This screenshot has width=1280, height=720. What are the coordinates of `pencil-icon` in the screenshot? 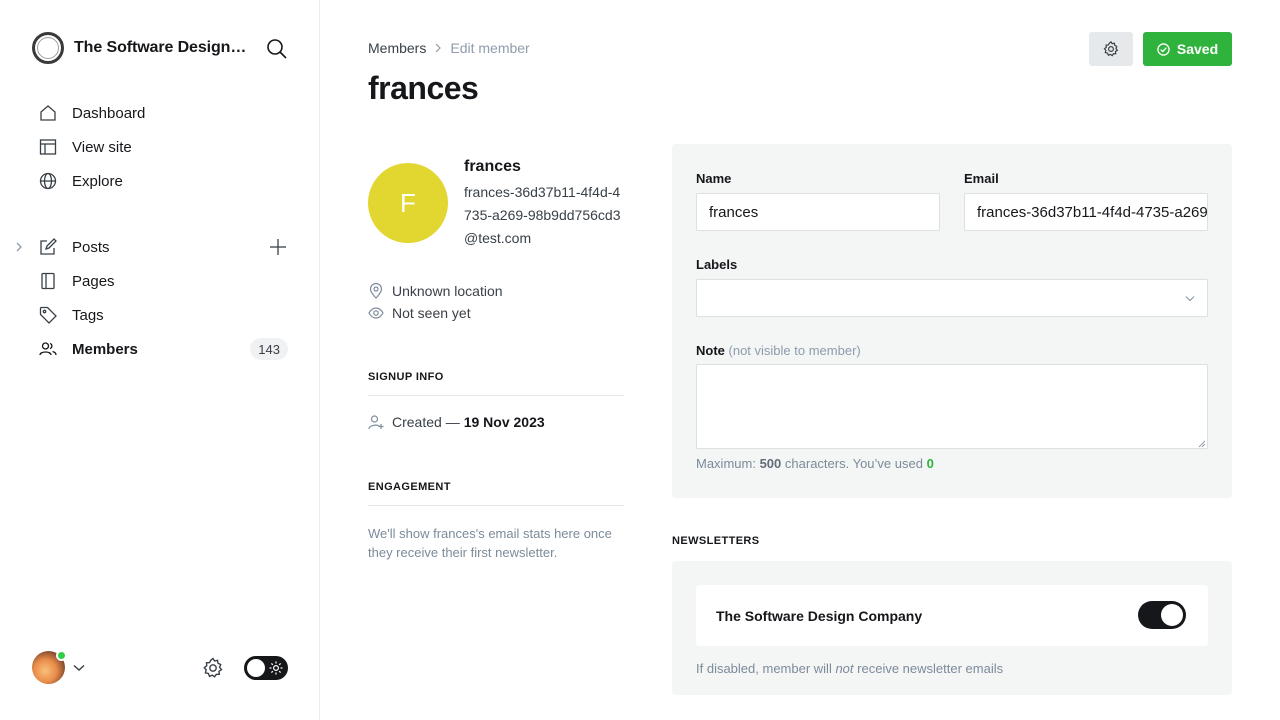 It's located at (48, 247).